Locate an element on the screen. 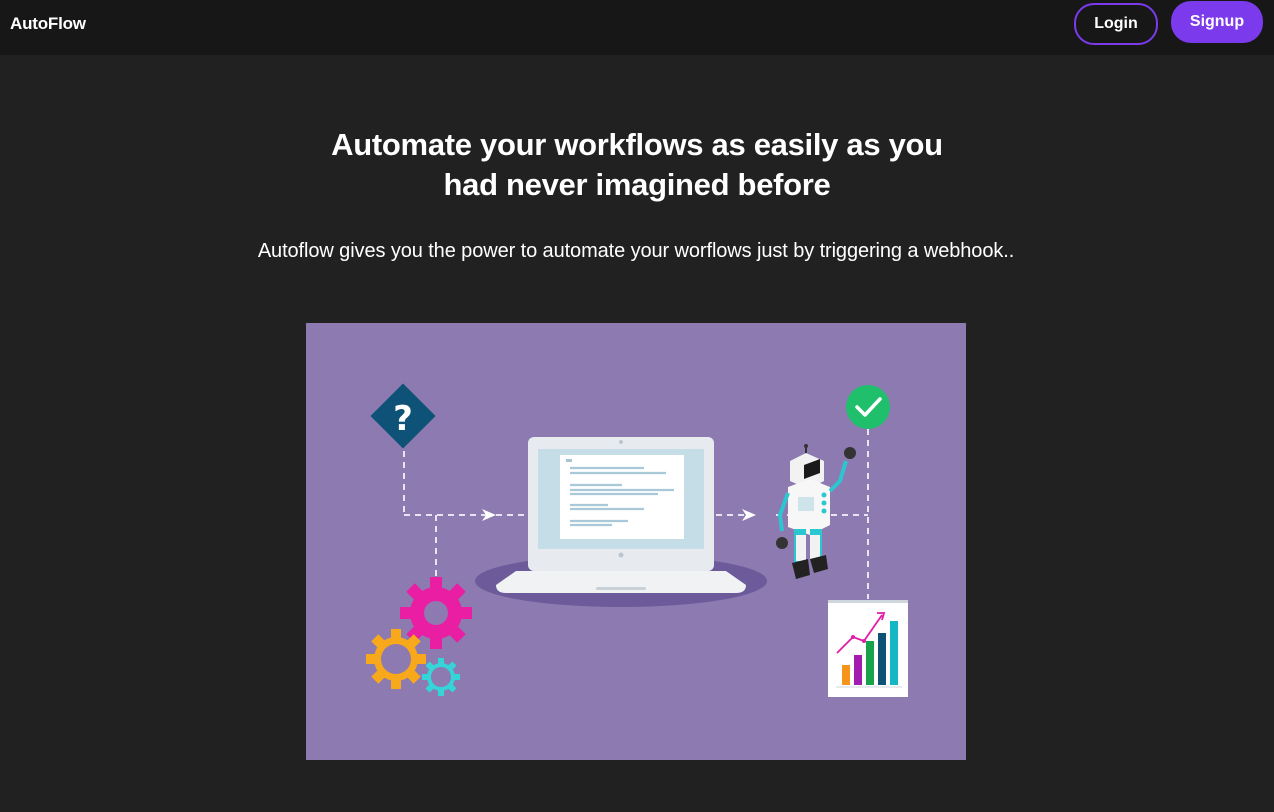 The height and width of the screenshot is (812, 1274). arrow-right-icon is located at coordinates (749, 515).